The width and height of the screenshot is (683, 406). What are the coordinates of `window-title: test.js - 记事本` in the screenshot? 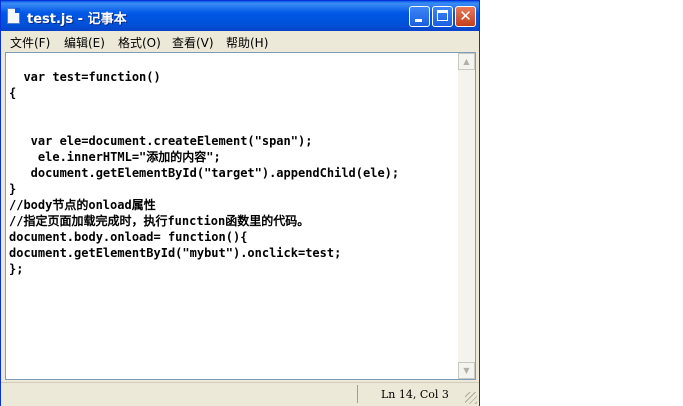 It's located at (77, 19).